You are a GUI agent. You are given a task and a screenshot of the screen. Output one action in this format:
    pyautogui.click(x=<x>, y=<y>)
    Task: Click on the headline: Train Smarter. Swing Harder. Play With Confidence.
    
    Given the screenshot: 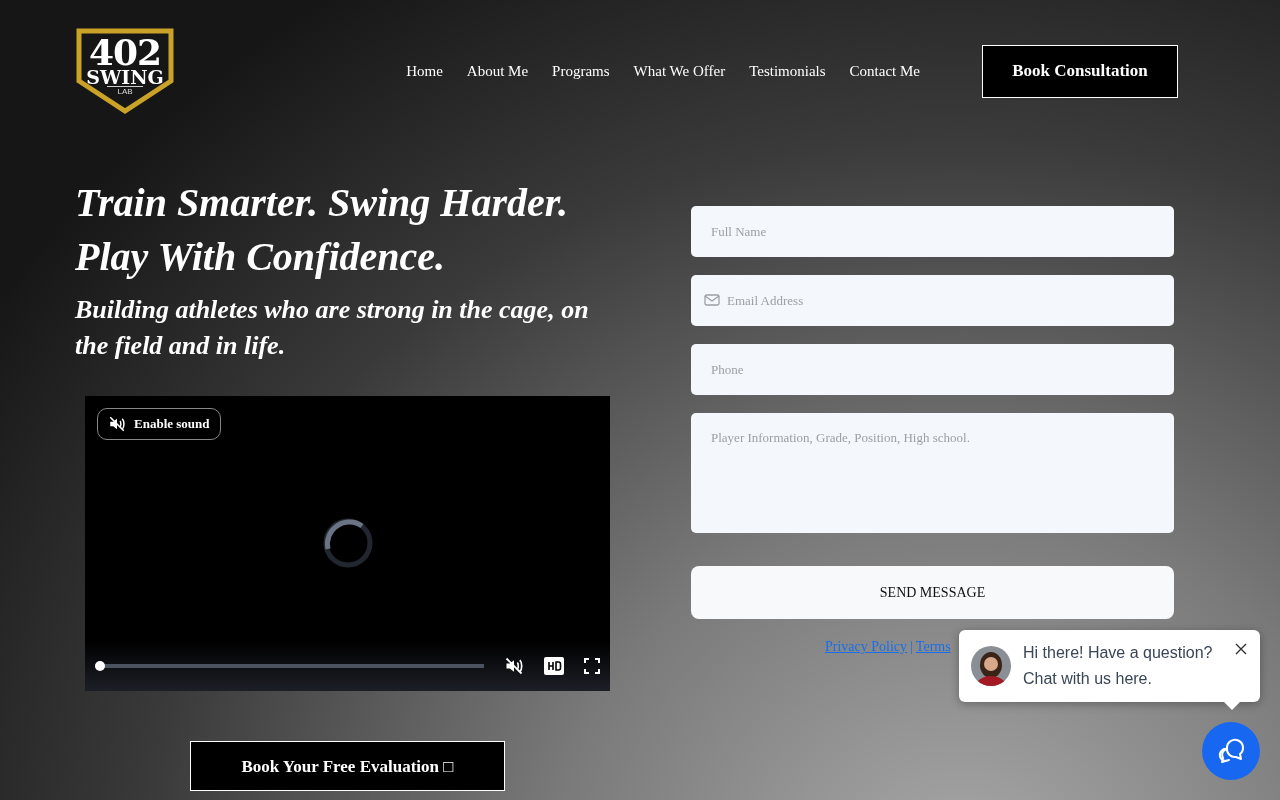 What is the action you would take?
    pyautogui.click(x=322, y=230)
    